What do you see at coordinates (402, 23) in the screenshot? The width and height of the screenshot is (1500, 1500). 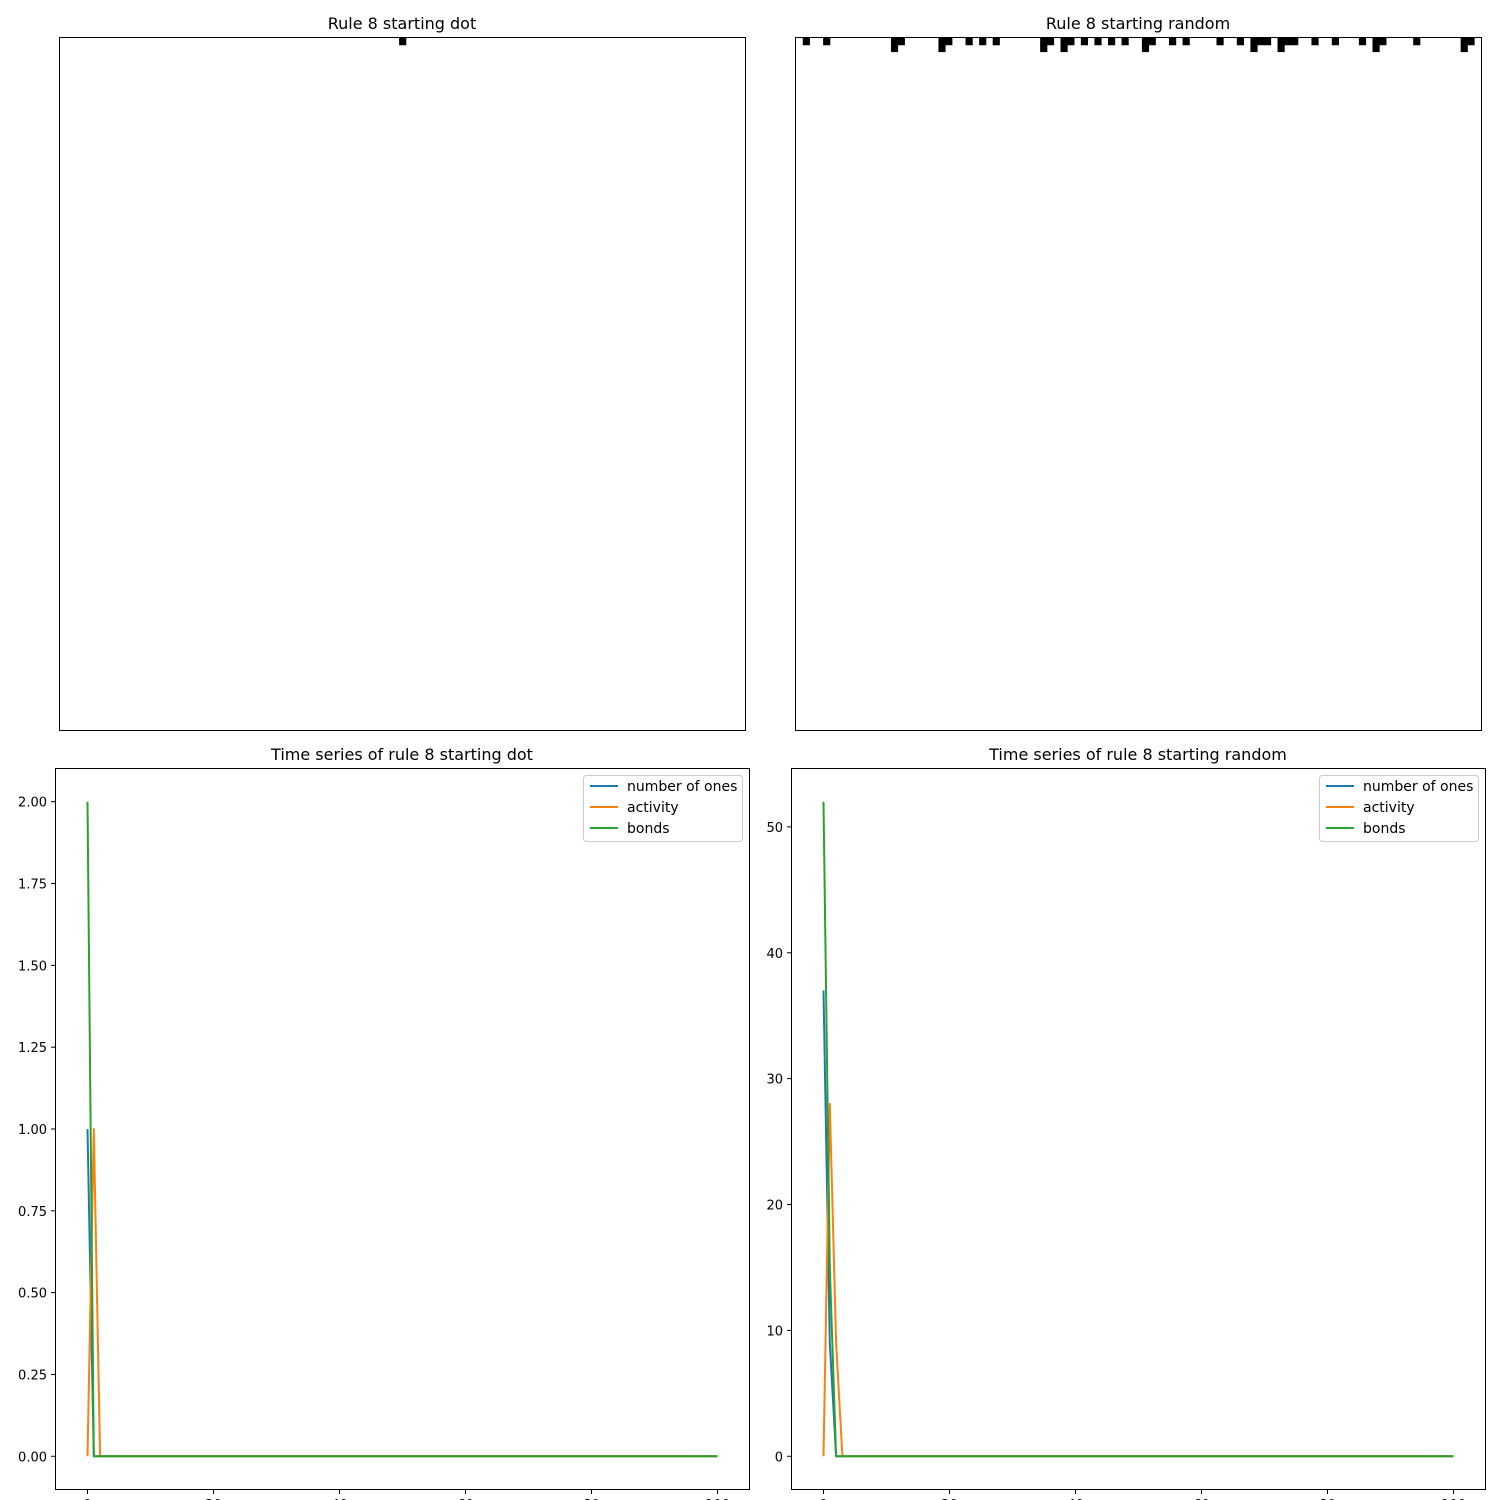 I see `chart-title: Rule 8 starting dot` at bounding box center [402, 23].